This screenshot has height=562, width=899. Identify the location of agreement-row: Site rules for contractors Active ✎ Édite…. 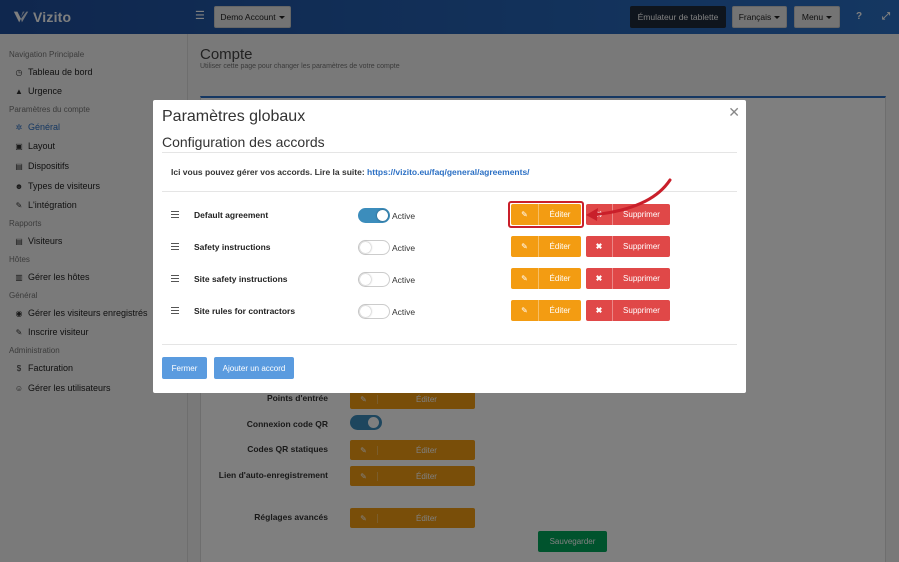
(449, 311).